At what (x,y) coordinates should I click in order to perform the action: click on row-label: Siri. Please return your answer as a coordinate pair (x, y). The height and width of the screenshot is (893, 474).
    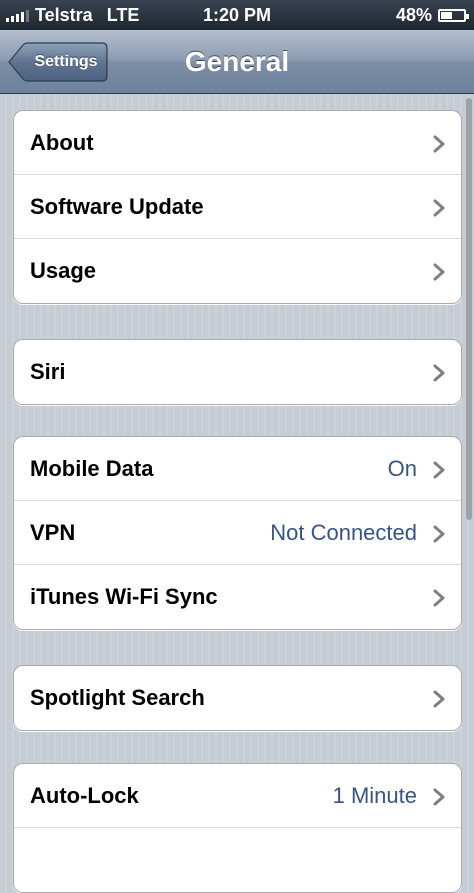
    Looking at the image, I should click on (48, 371).